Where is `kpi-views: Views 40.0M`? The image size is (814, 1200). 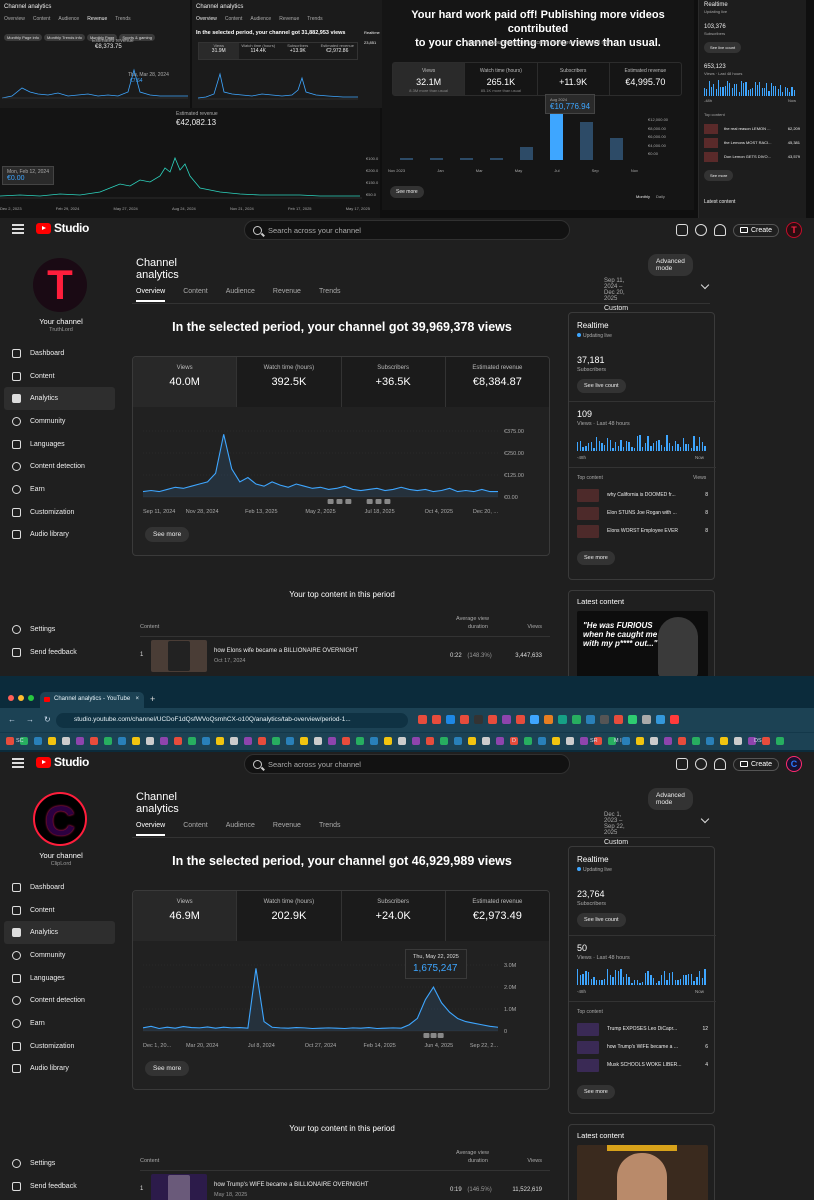 kpi-views: Views 40.0M is located at coordinates (185, 382).